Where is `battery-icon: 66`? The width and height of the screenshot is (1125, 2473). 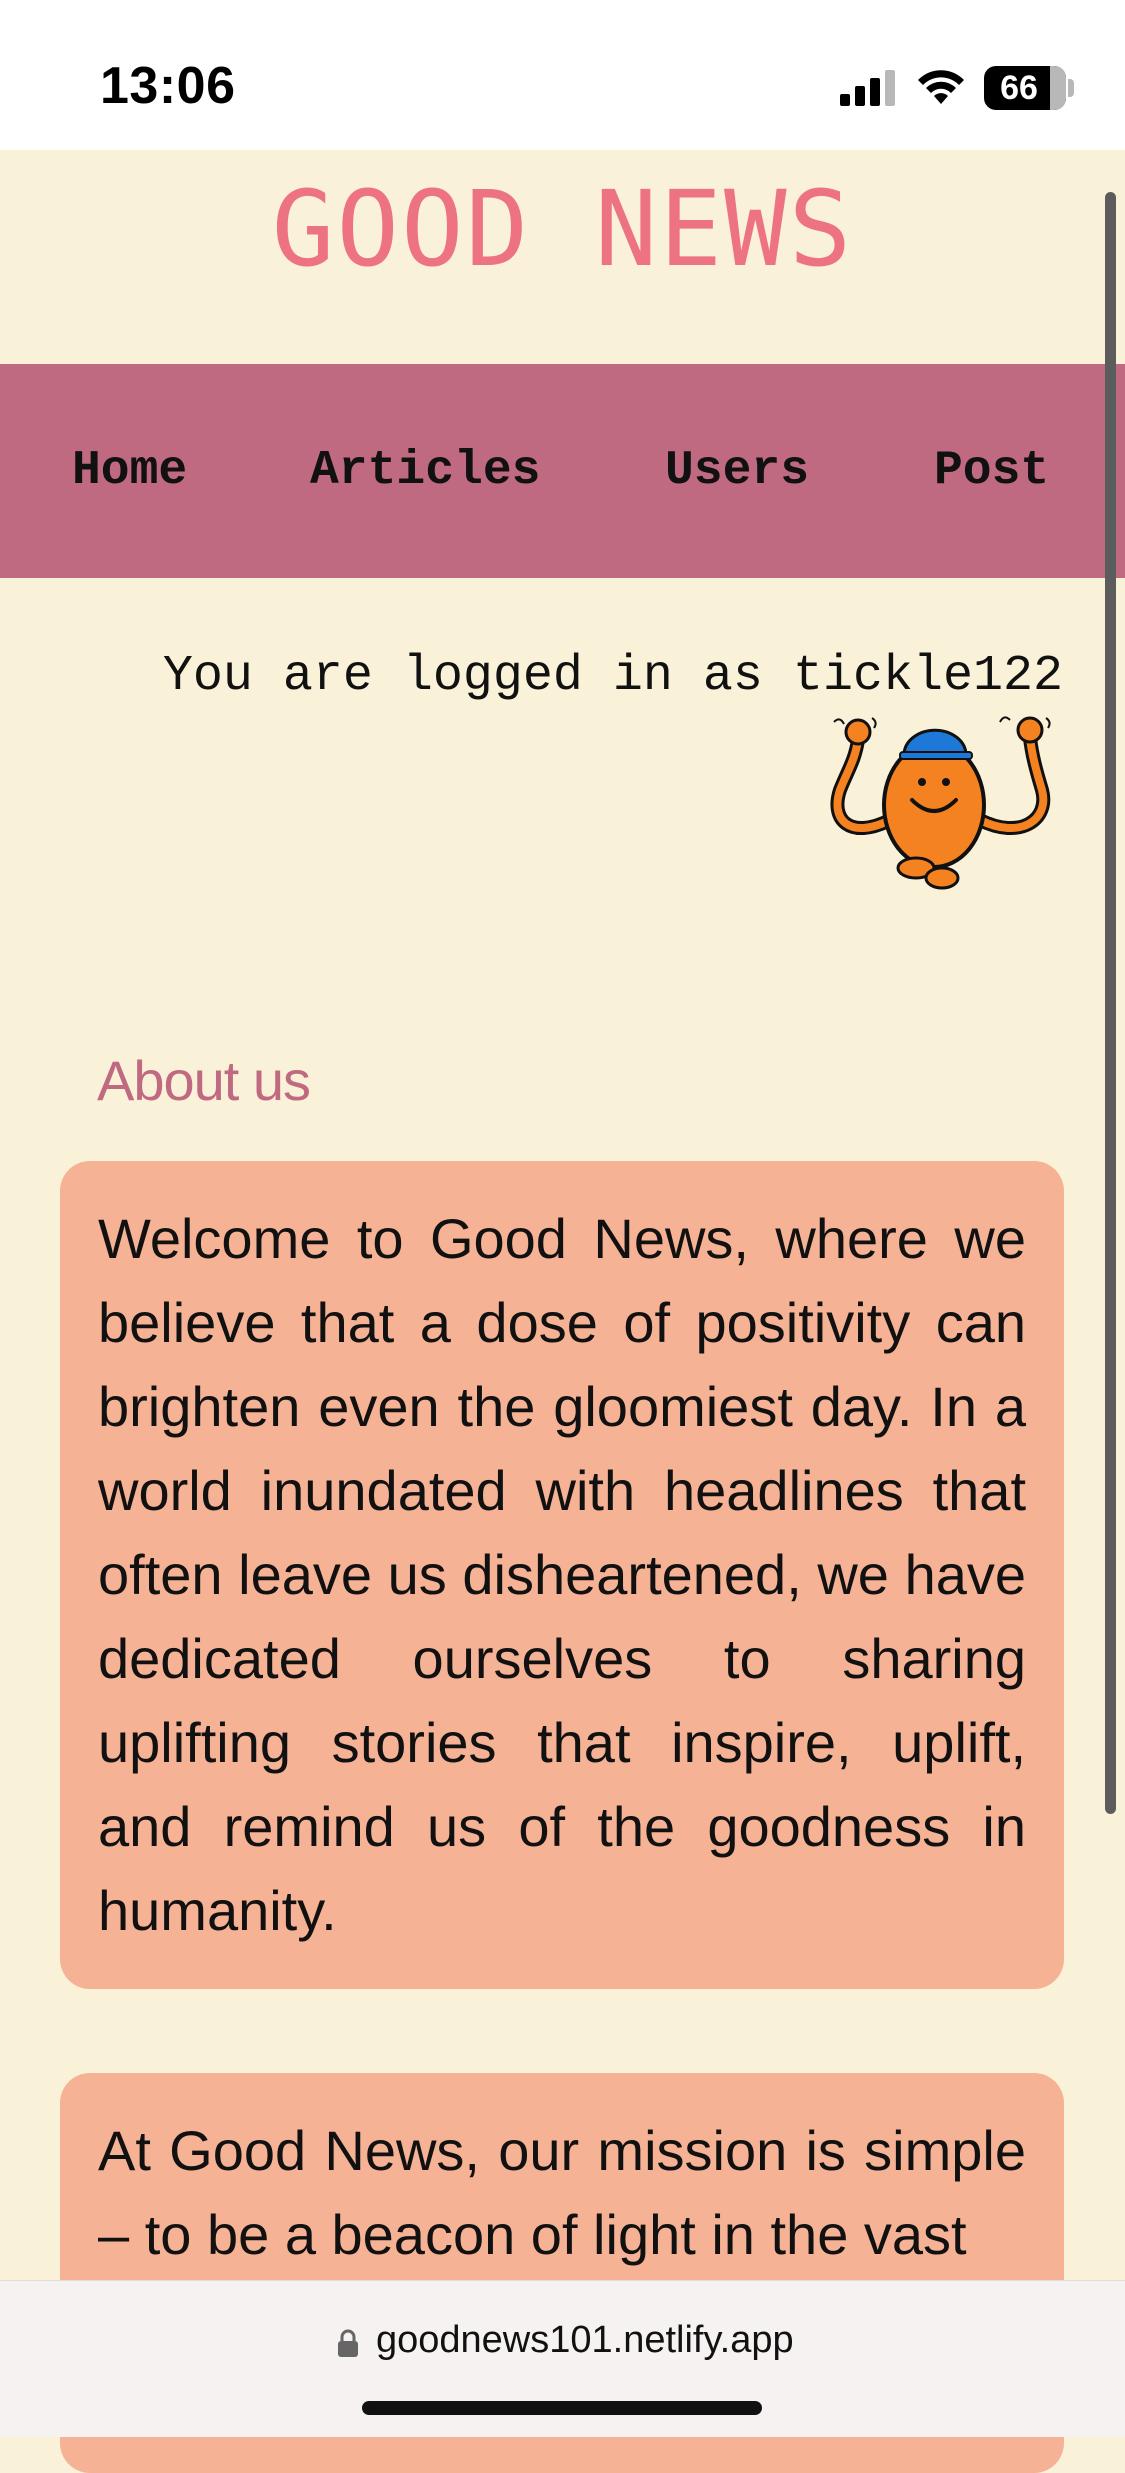 battery-icon: 66 is located at coordinates (1025, 88).